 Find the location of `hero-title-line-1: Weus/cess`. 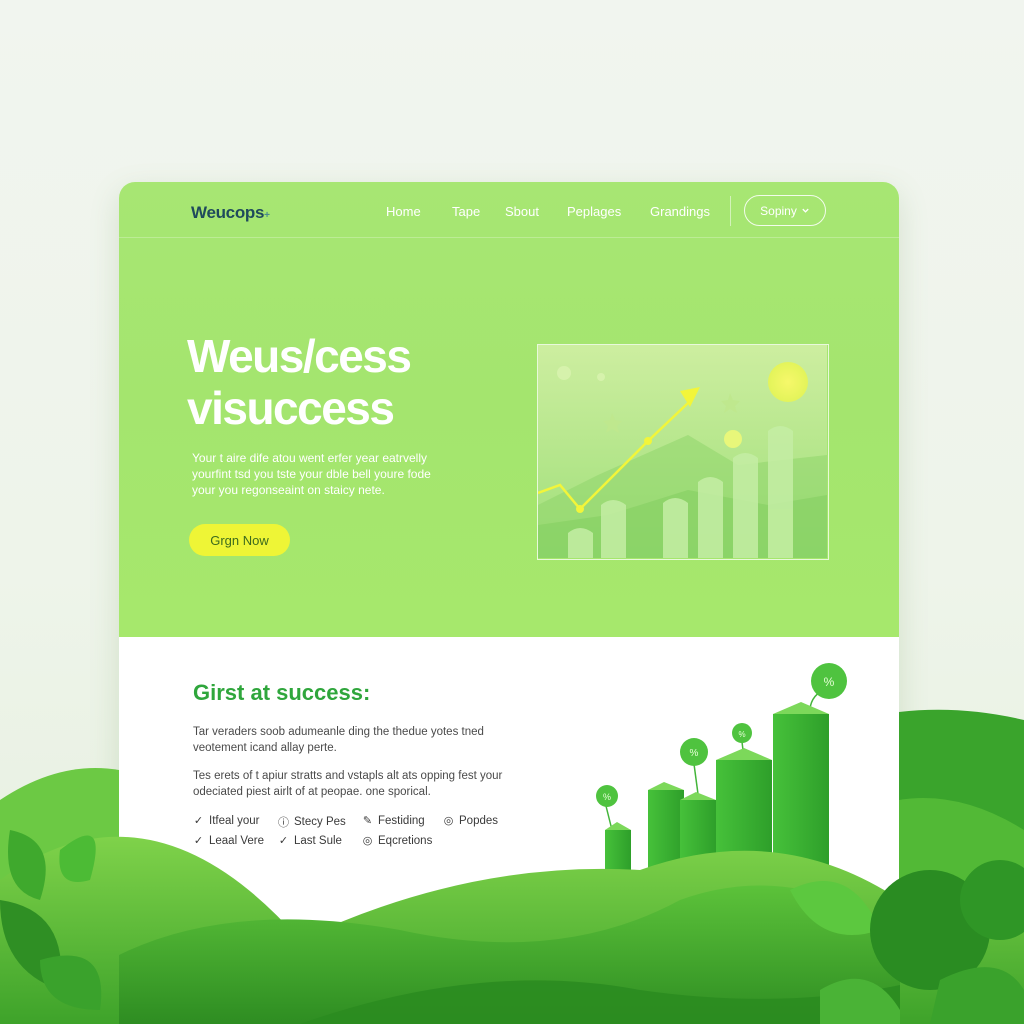

hero-title-line-1: Weus/cess is located at coordinates (299, 356).